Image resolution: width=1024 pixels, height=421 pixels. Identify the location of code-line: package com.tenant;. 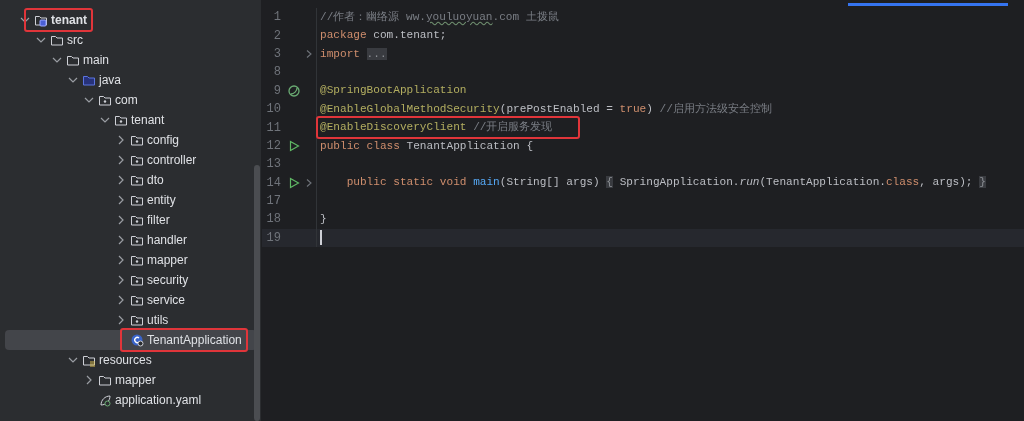
(383, 36).